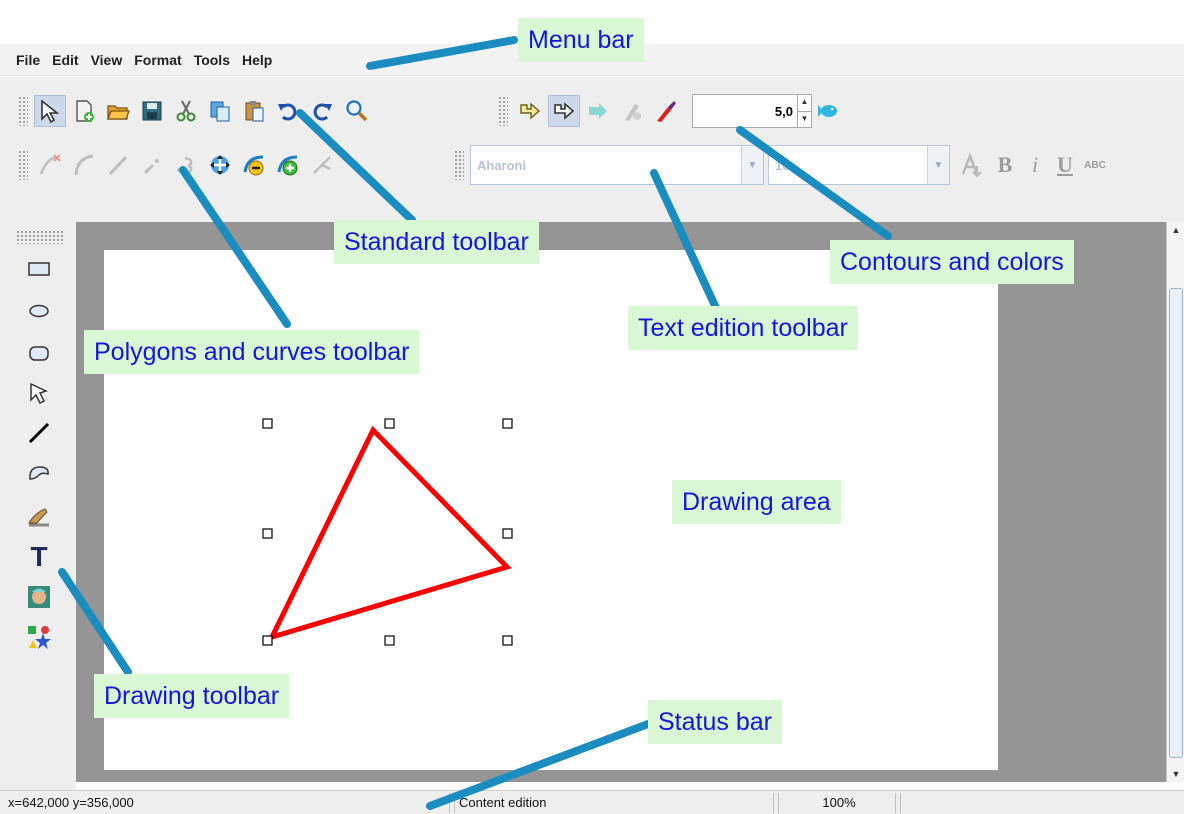 This screenshot has height=814, width=1184. I want to click on freehand-closed-icon, so click(39, 475).